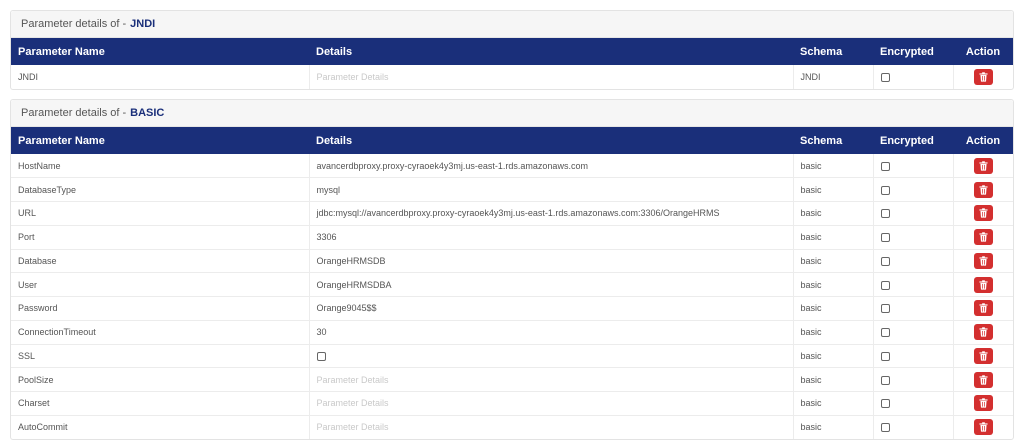 Image resolution: width=1024 pixels, height=441 pixels. Describe the element at coordinates (983, 51) in the screenshot. I see `column-header-action: Action` at that location.